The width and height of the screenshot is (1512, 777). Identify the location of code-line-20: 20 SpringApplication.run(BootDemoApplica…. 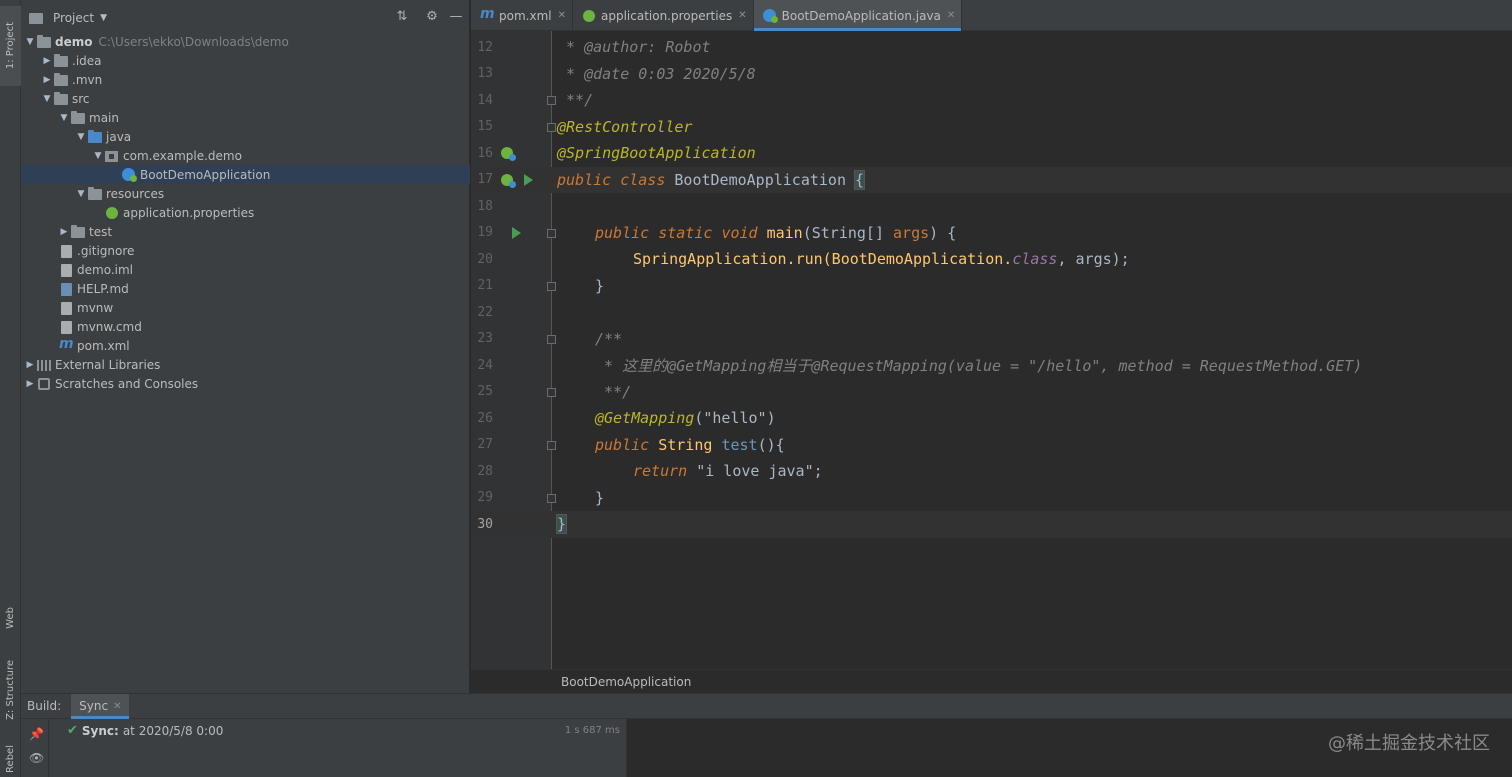
(991, 259).